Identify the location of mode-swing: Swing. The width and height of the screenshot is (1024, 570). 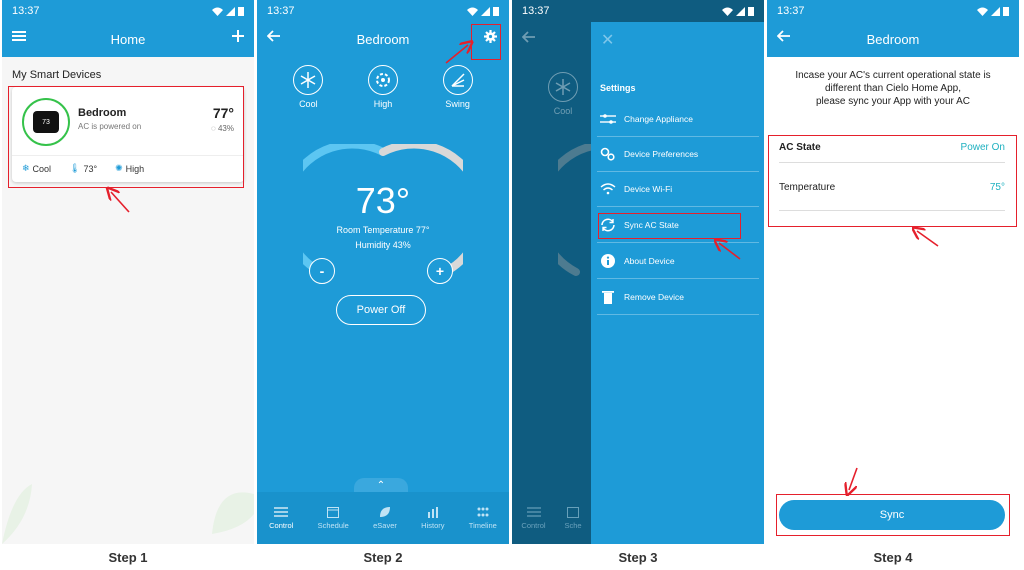
(457, 87).